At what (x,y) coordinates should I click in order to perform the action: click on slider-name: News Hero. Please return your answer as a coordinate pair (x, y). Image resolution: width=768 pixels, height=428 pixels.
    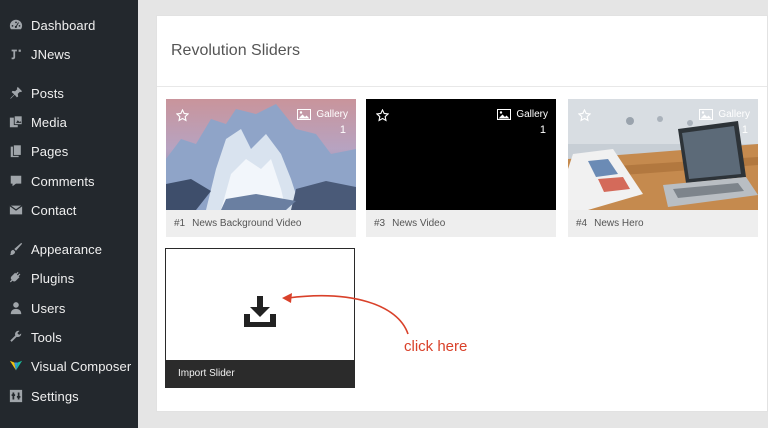
    Looking at the image, I should click on (619, 223).